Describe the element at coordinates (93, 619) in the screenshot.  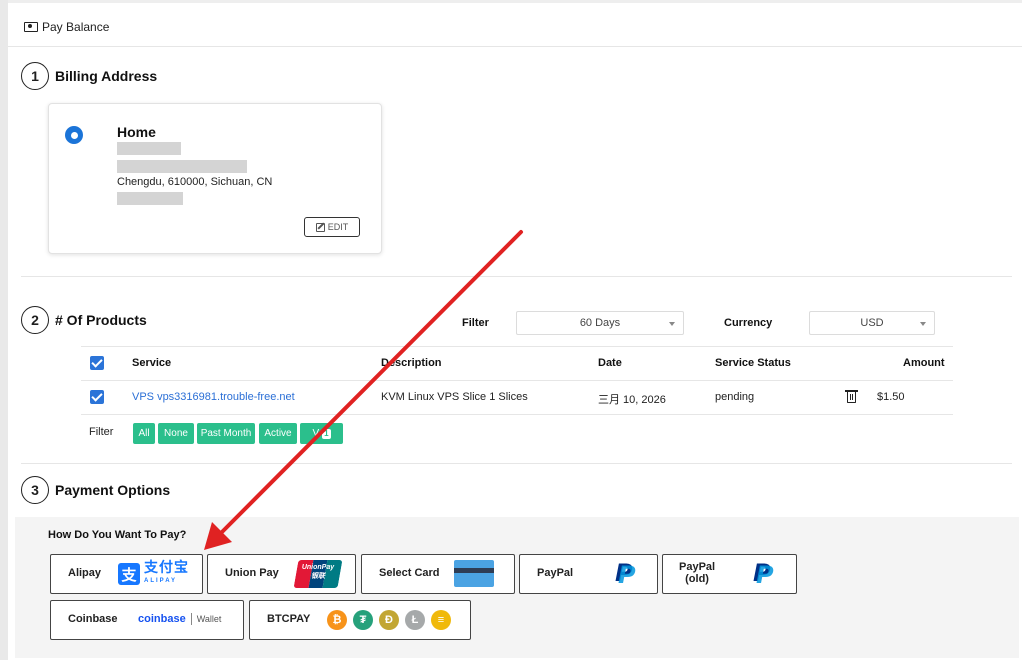
I see `pay-option-label: Coinbase` at that location.